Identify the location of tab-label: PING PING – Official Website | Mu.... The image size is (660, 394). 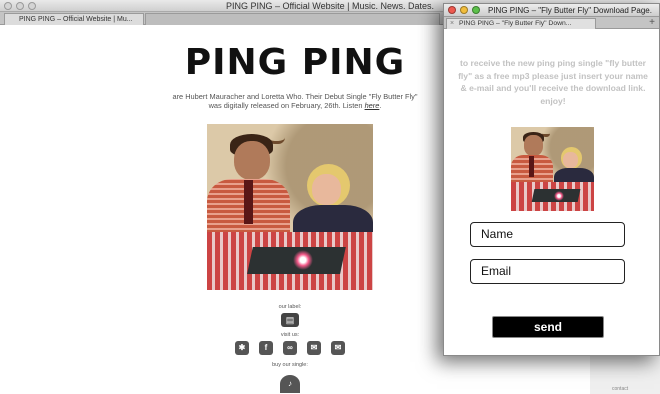
(76, 19).